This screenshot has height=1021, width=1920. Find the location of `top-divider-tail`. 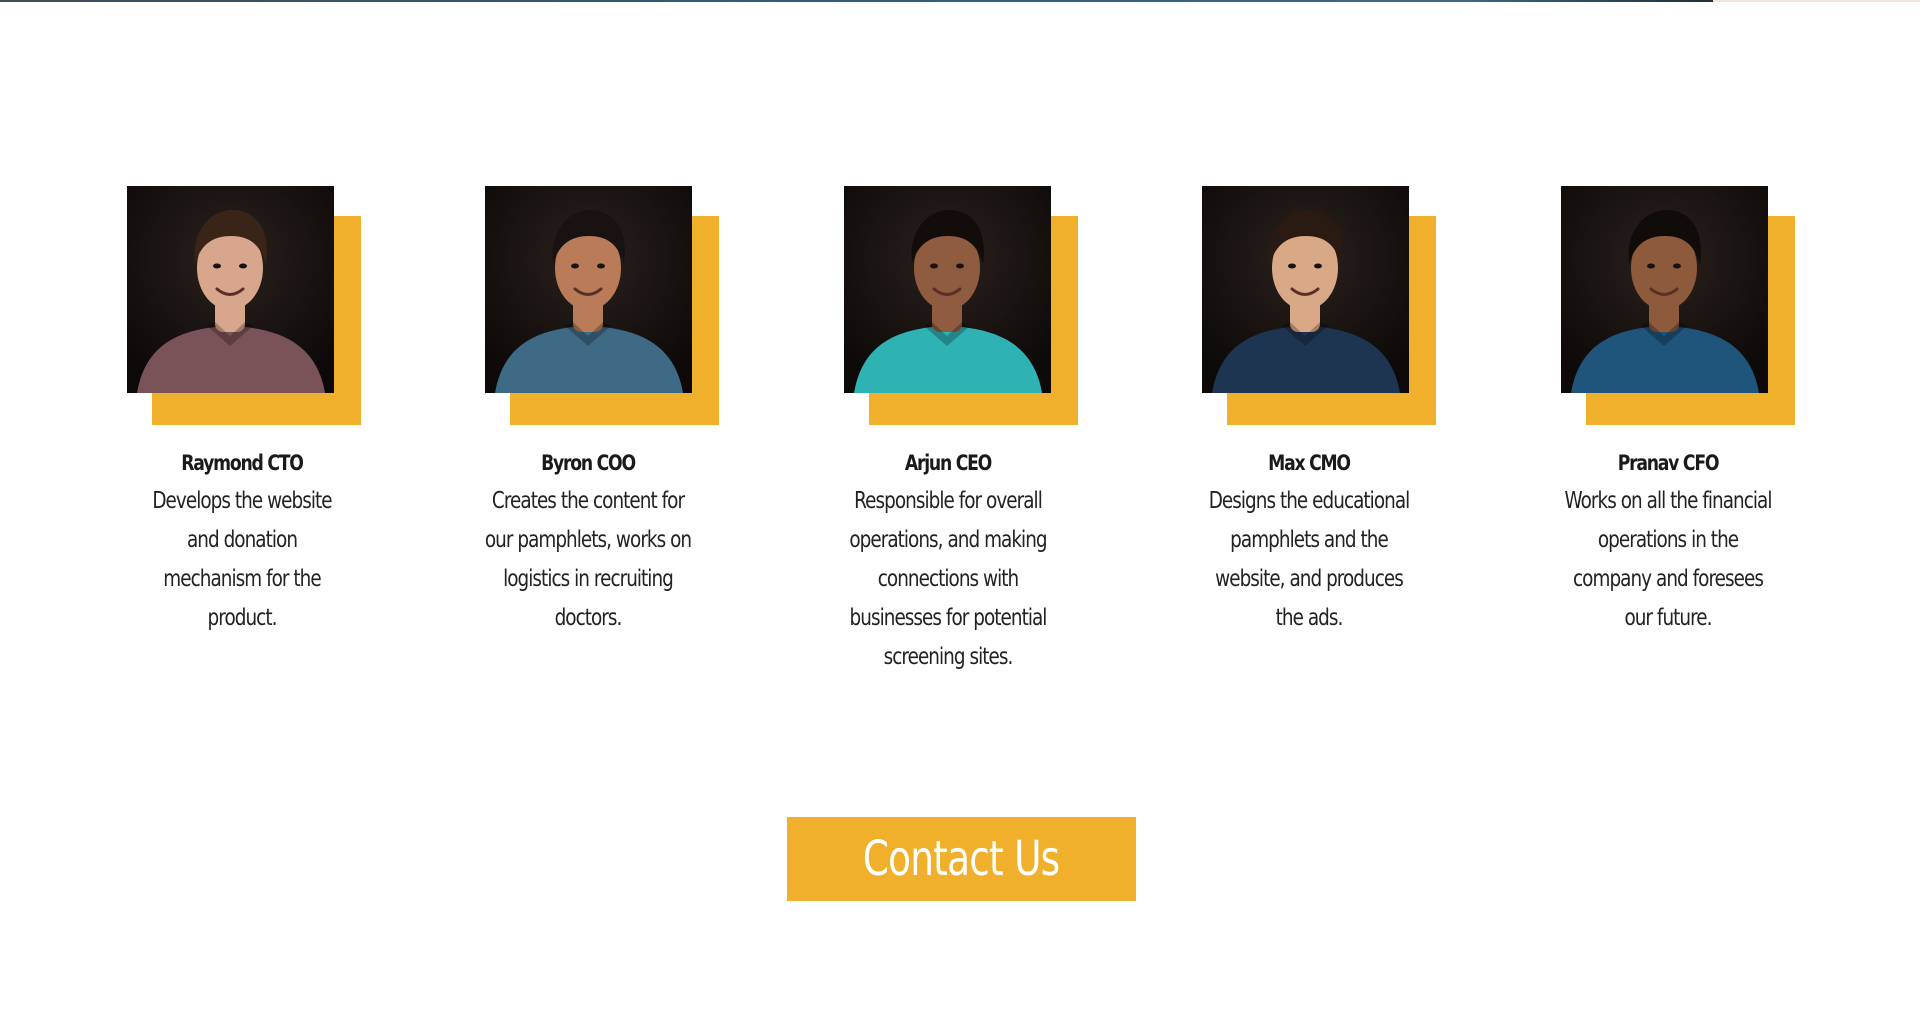

top-divider-tail is located at coordinates (1816, 1).